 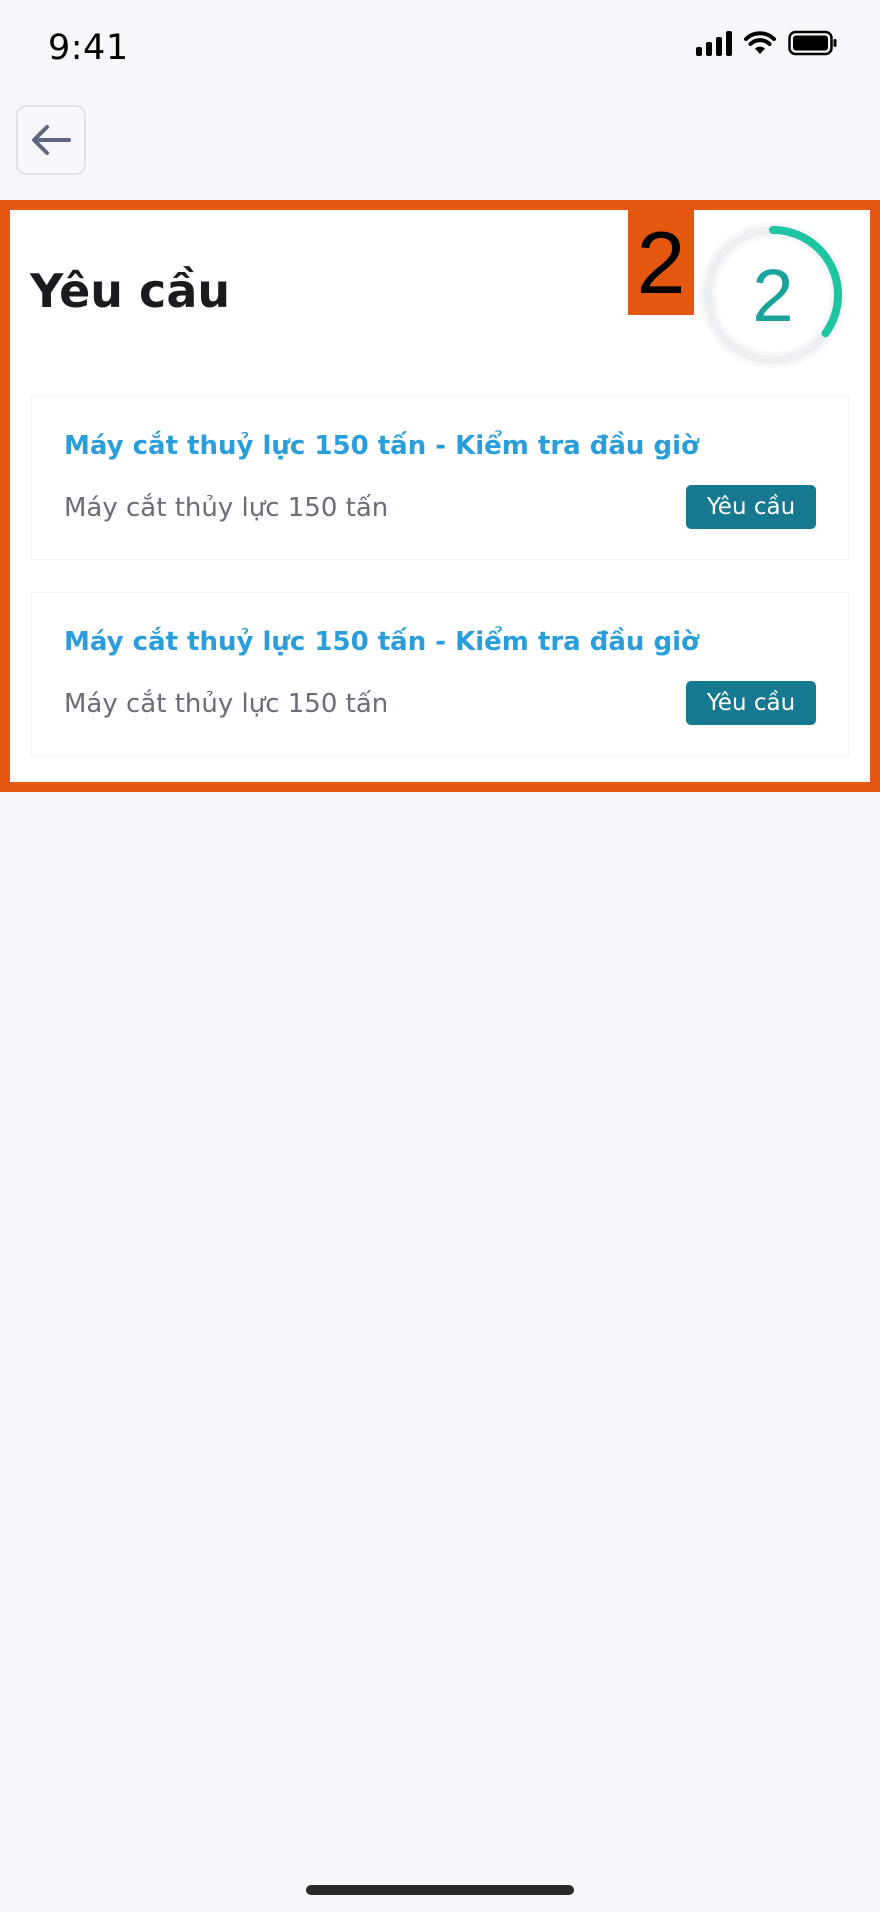 What do you see at coordinates (440, 50) in the screenshot?
I see `status-bar: 9:41` at bounding box center [440, 50].